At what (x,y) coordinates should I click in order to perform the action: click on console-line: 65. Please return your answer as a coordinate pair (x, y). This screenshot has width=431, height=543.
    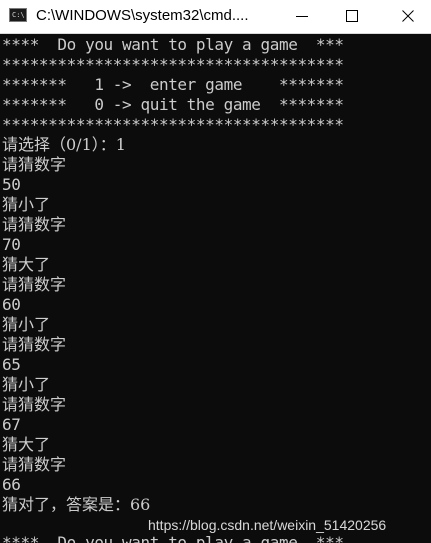
    Looking at the image, I should click on (11, 364).